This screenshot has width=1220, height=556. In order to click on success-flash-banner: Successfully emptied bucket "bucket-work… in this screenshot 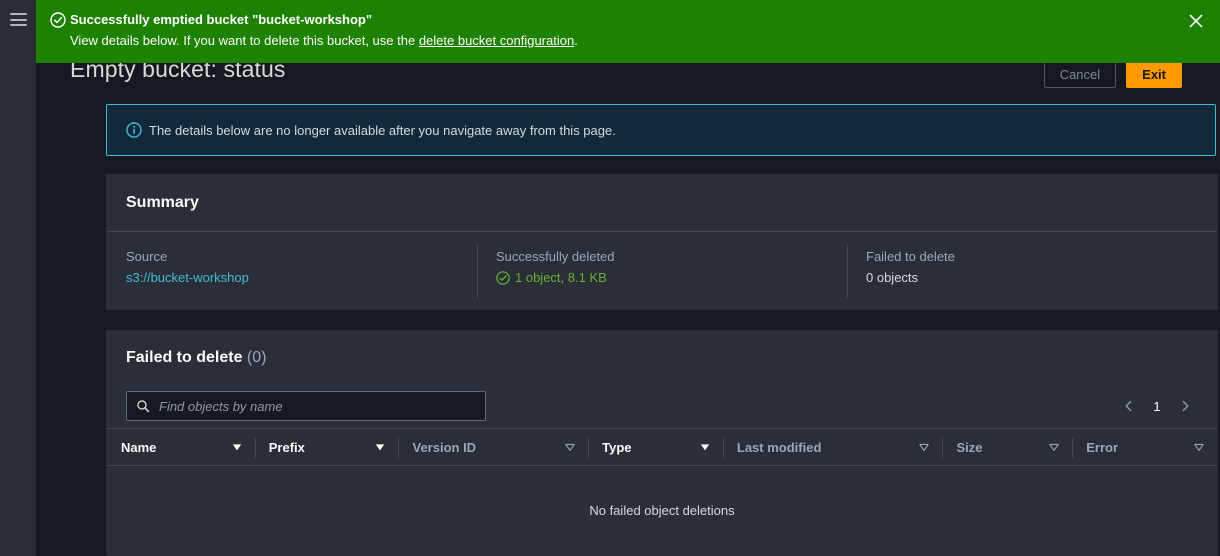, I will do `click(628, 31)`.